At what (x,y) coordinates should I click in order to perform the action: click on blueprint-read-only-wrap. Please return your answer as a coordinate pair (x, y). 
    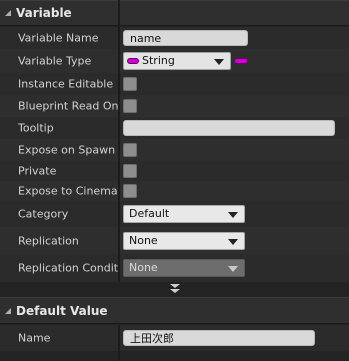
    Looking at the image, I should click on (130, 106).